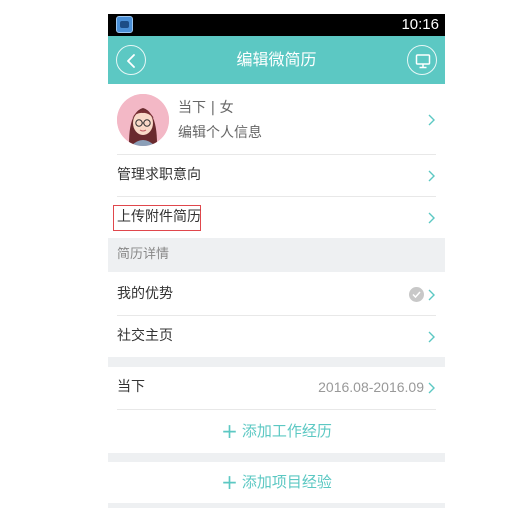 This screenshot has width=519, height=508. Describe the element at coordinates (420, 24) in the screenshot. I see `status-time: 10:16` at that location.